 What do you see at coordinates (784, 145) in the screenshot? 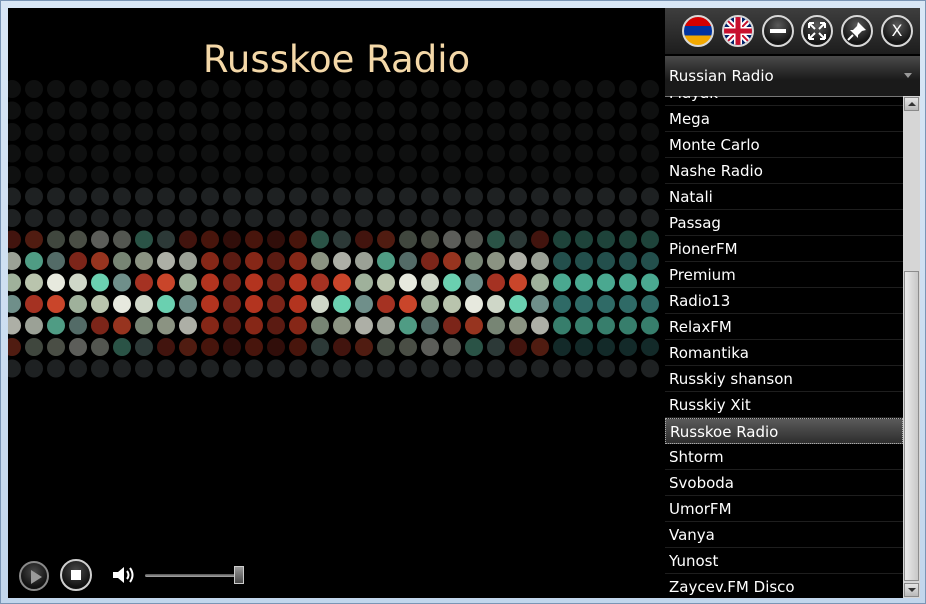
I see `list-item: Monte Carlo` at bounding box center [784, 145].